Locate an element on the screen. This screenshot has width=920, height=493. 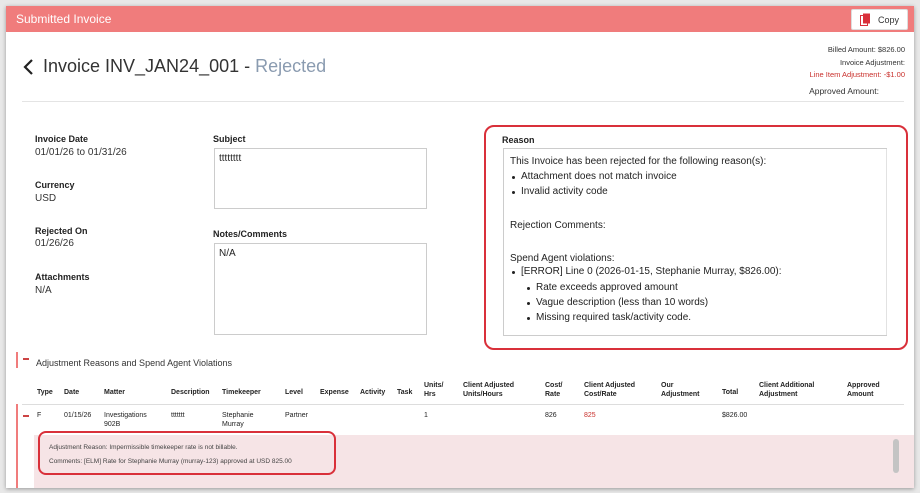
approved-amount: Approved Amount: is located at coordinates (844, 91).